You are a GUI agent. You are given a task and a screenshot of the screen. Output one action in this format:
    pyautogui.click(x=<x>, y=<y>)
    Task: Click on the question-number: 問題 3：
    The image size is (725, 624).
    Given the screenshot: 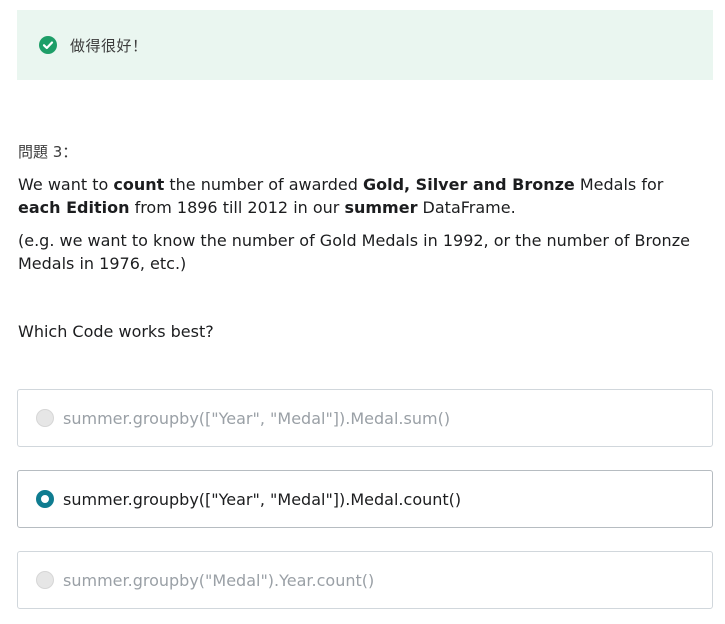 What is the action you would take?
    pyautogui.click(x=48, y=152)
    